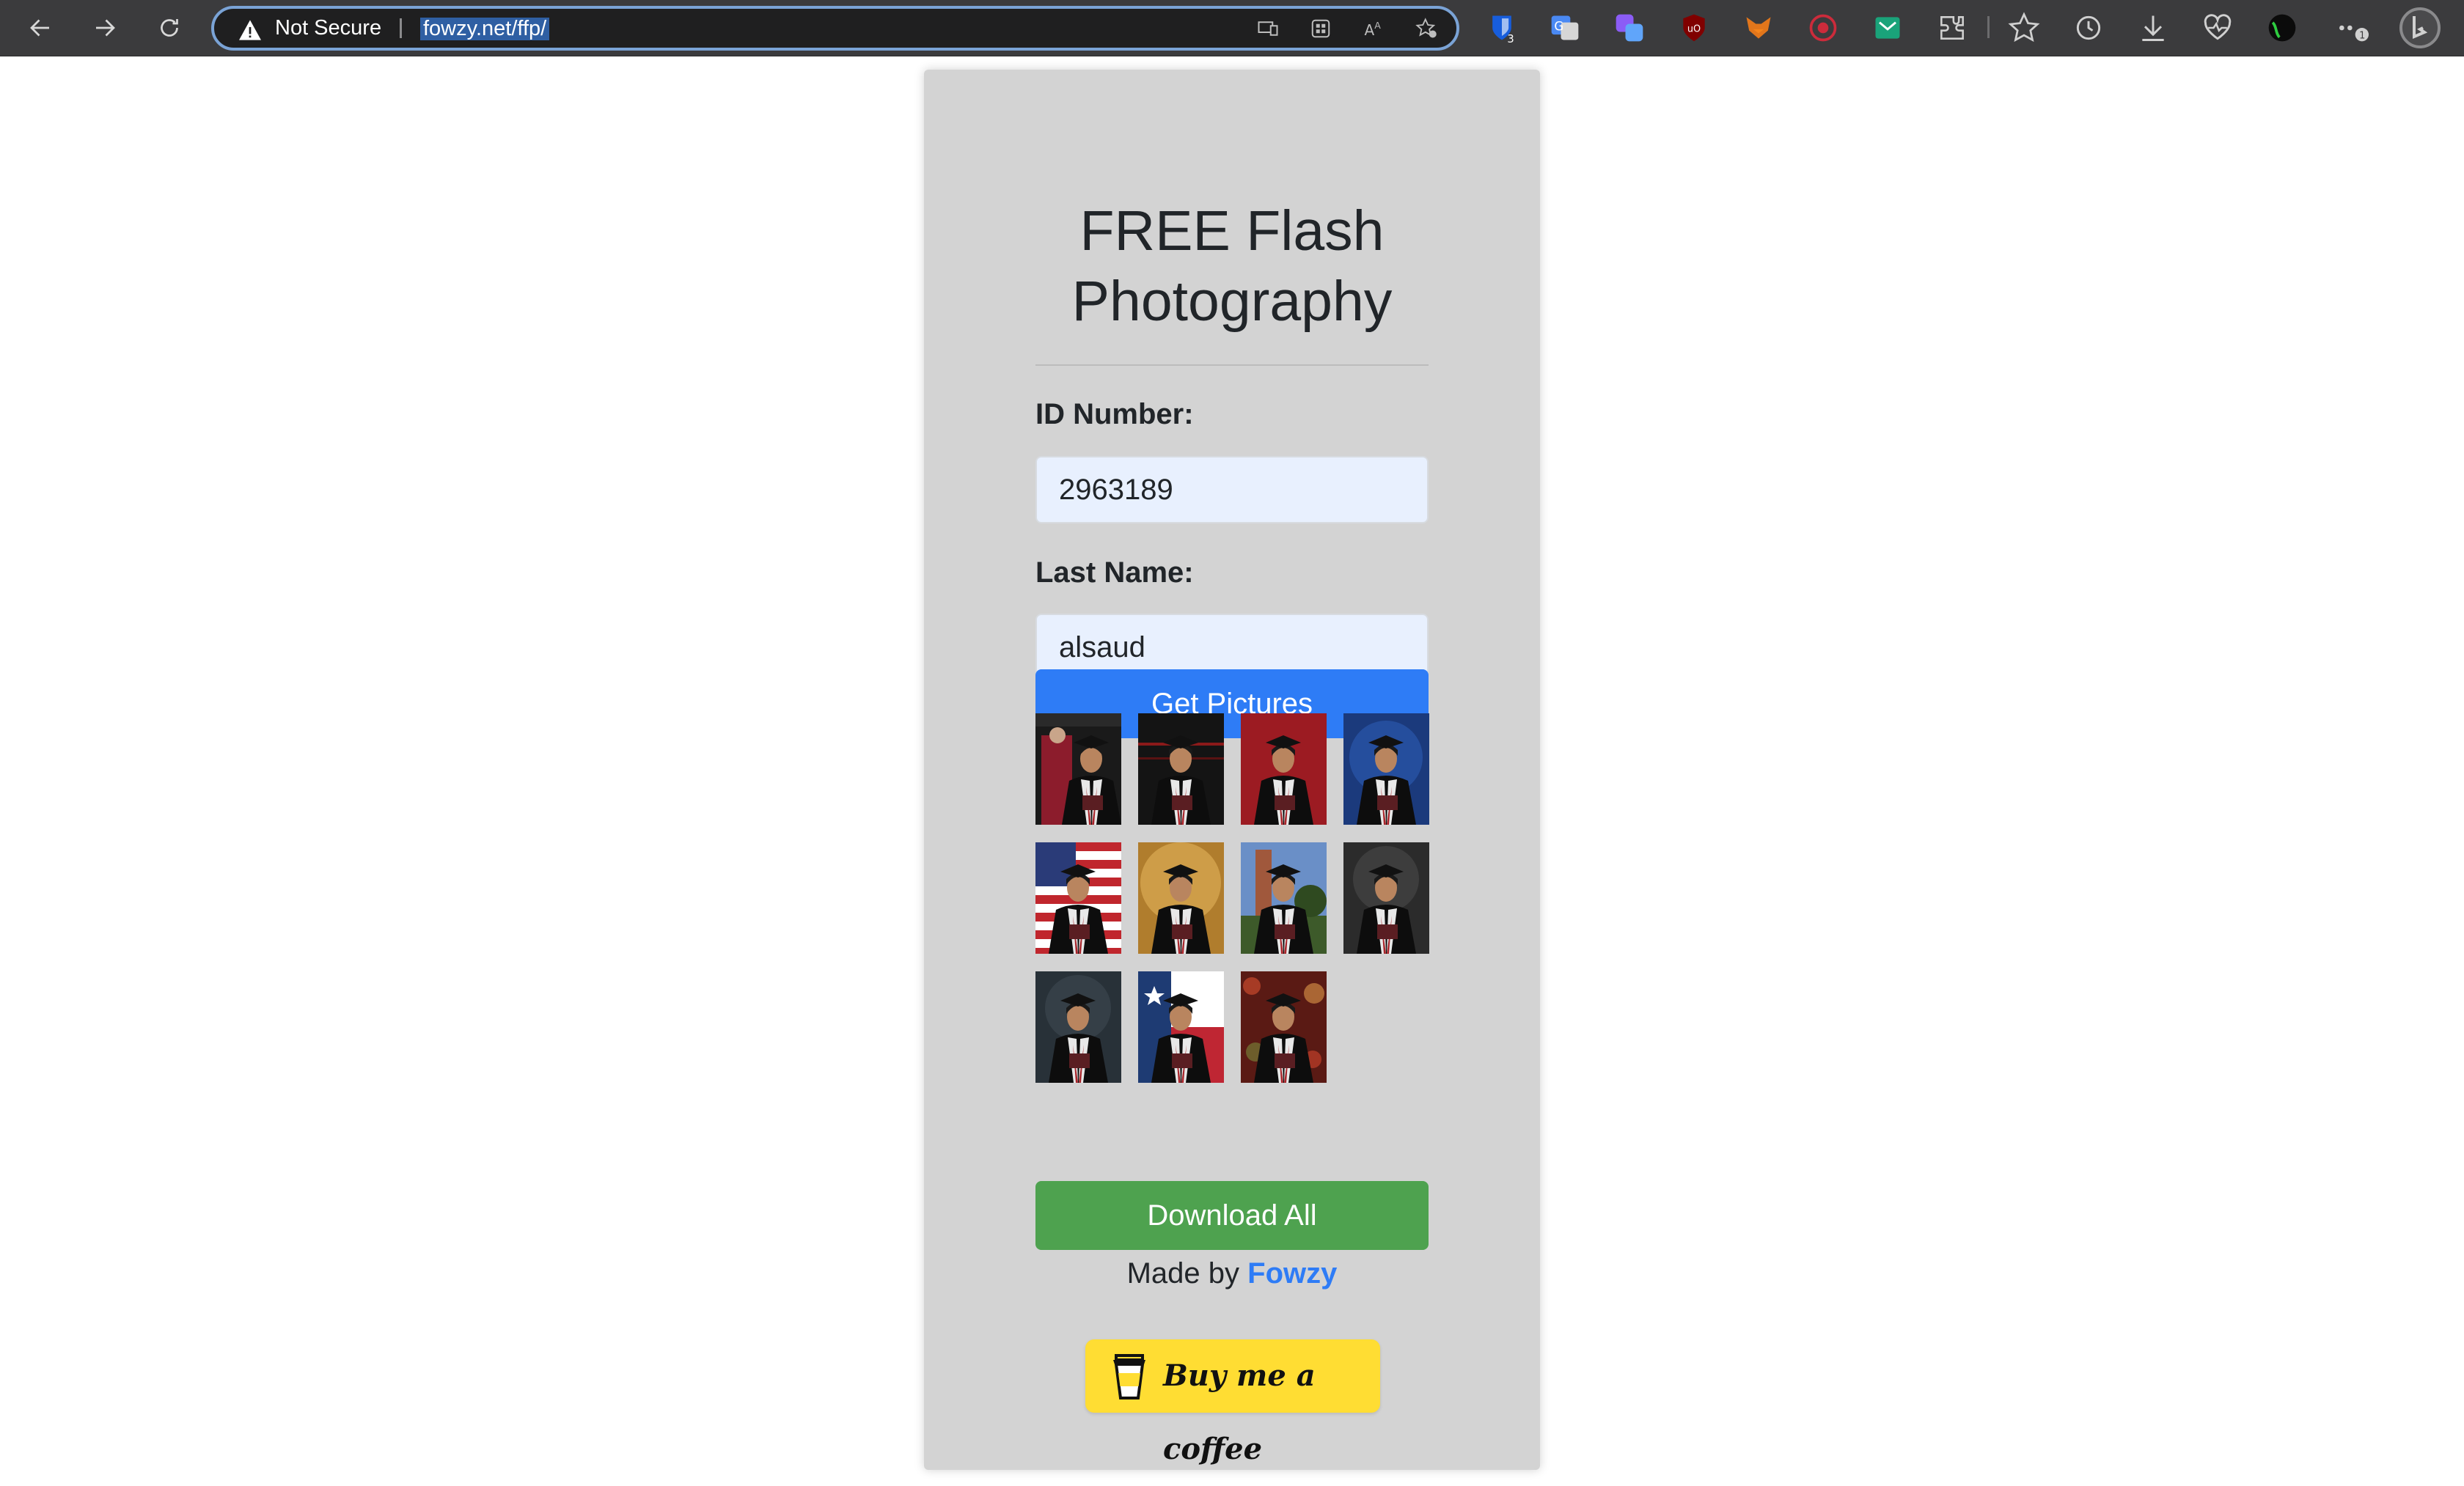 The height and width of the screenshot is (1486, 2464). I want to click on back-button, so click(40, 28).